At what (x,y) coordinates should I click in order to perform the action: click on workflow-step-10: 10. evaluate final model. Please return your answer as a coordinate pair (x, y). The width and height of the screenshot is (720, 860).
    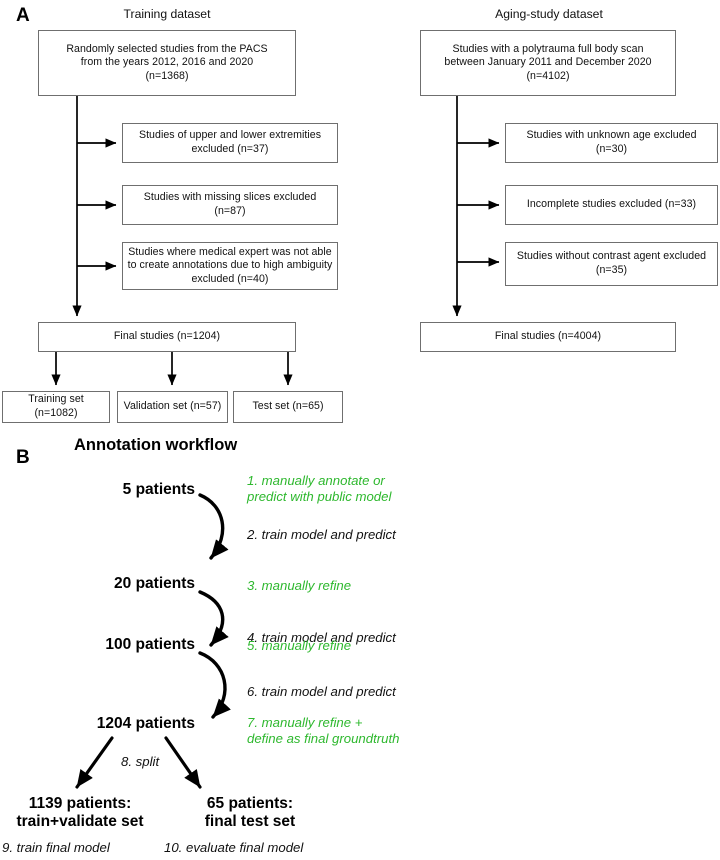
    Looking at the image, I should click on (234, 847).